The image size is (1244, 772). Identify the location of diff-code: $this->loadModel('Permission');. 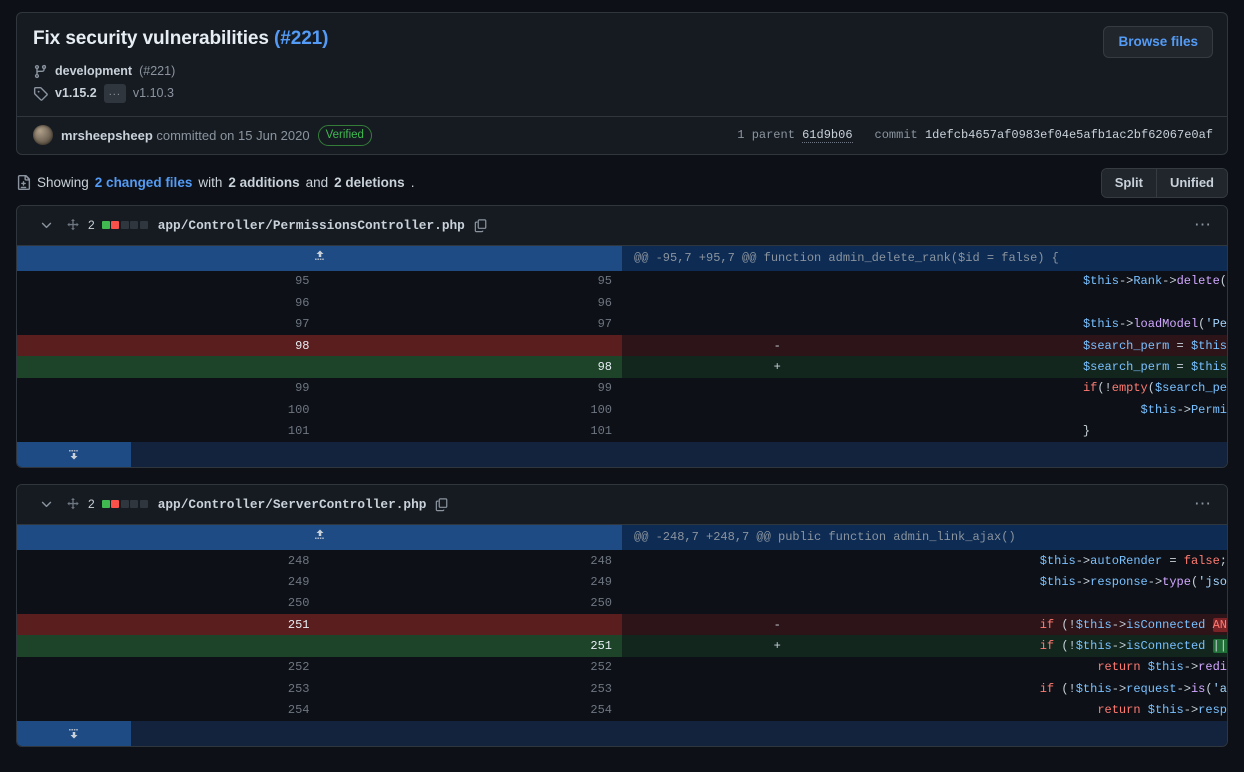
(1075, 324).